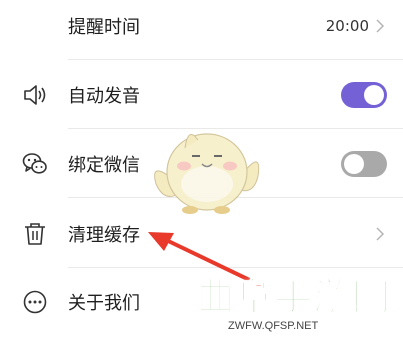  What do you see at coordinates (273, 326) in the screenshot?
I see `watermark-url: ZWFW.QFSP.NET` at bounding box center [273, 326].